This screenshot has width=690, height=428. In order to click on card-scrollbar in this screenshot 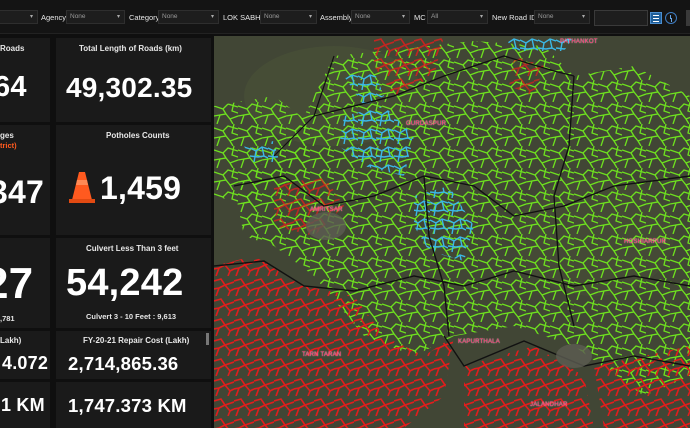, I will do `click(207, 339)`.